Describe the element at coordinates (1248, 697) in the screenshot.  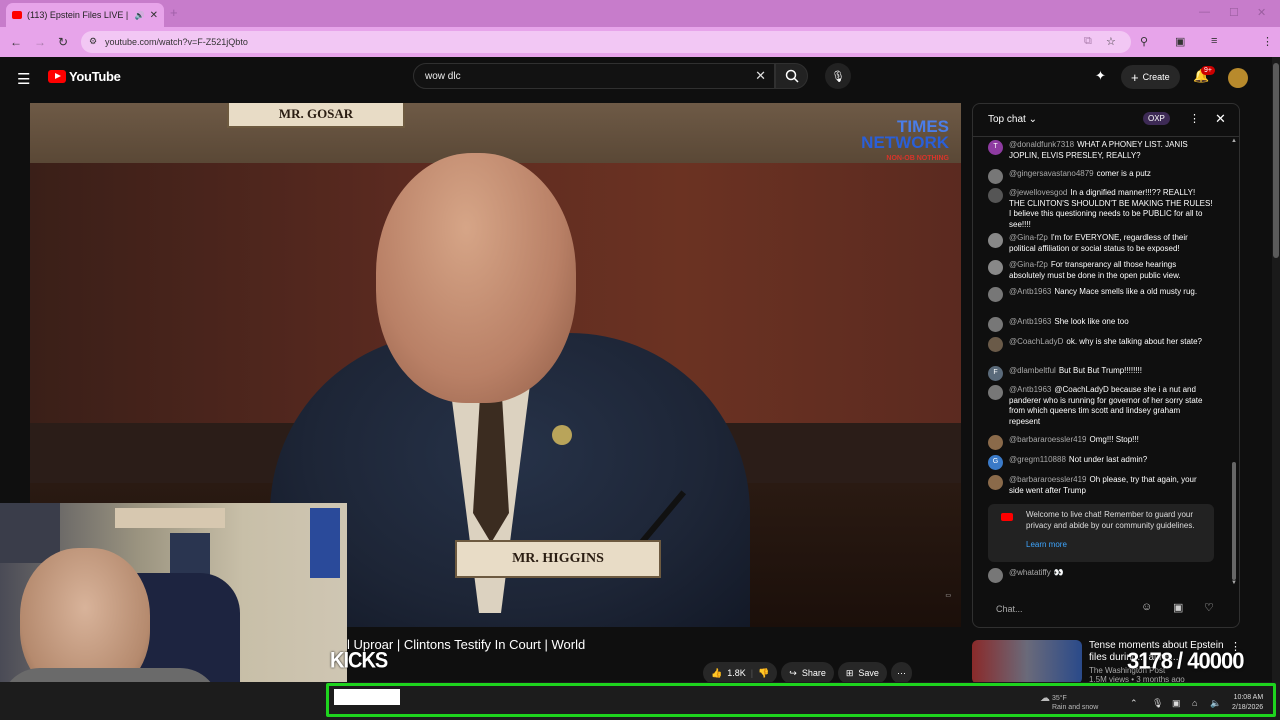
I see `clock-time: 10:08 AM` at that location.